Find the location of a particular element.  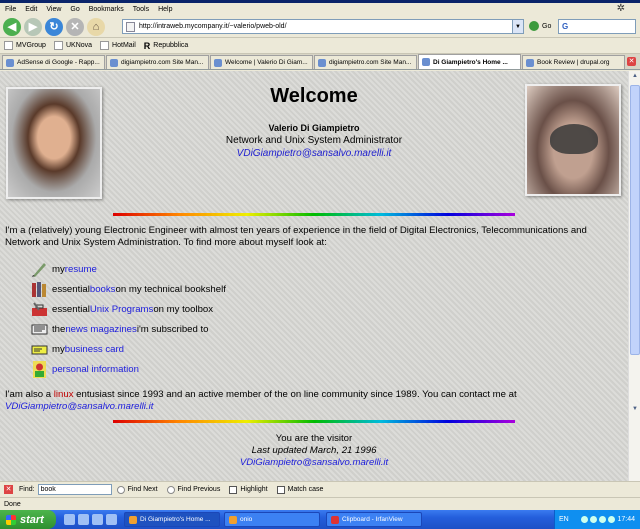

contact-email-link: VDiGiampietro@sansalvo.marelli.it is located at coordinates (79, 406).